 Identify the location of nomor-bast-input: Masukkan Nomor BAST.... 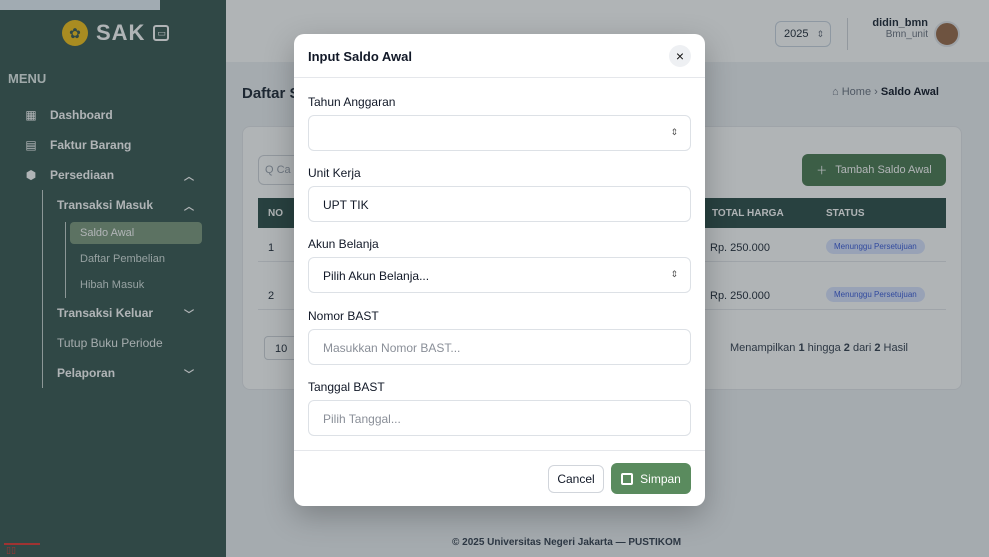
(499, 347).